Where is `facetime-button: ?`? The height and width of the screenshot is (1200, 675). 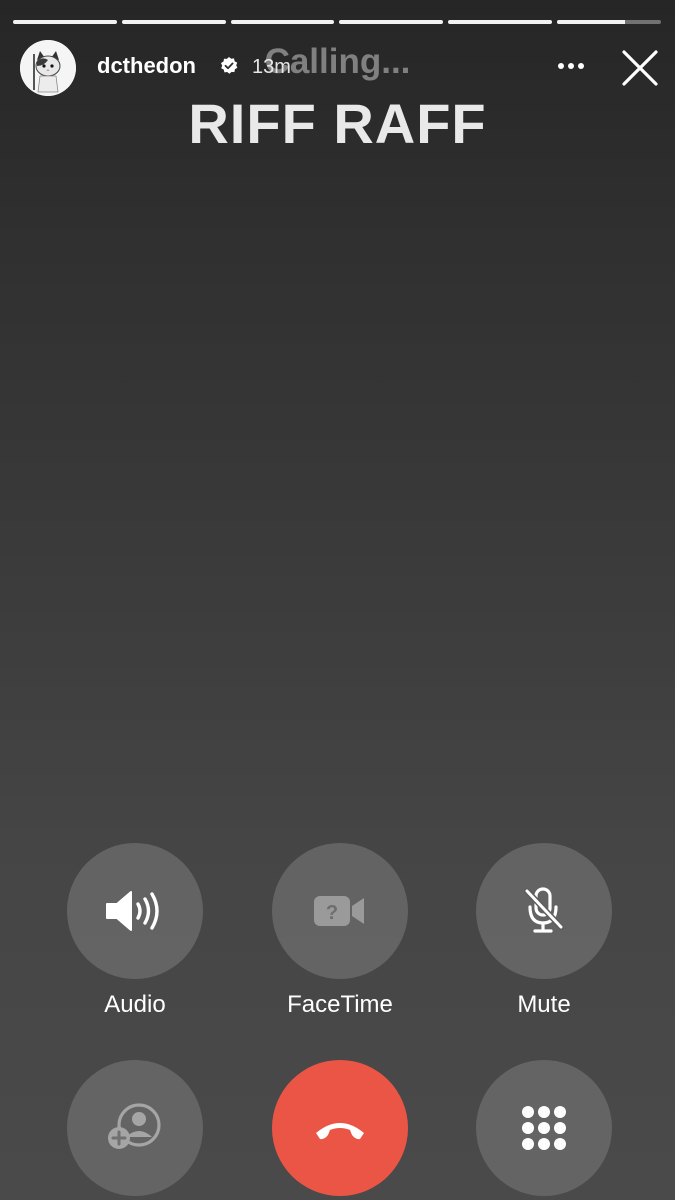 facetime-button: ? is located at coordinates (340, 911).